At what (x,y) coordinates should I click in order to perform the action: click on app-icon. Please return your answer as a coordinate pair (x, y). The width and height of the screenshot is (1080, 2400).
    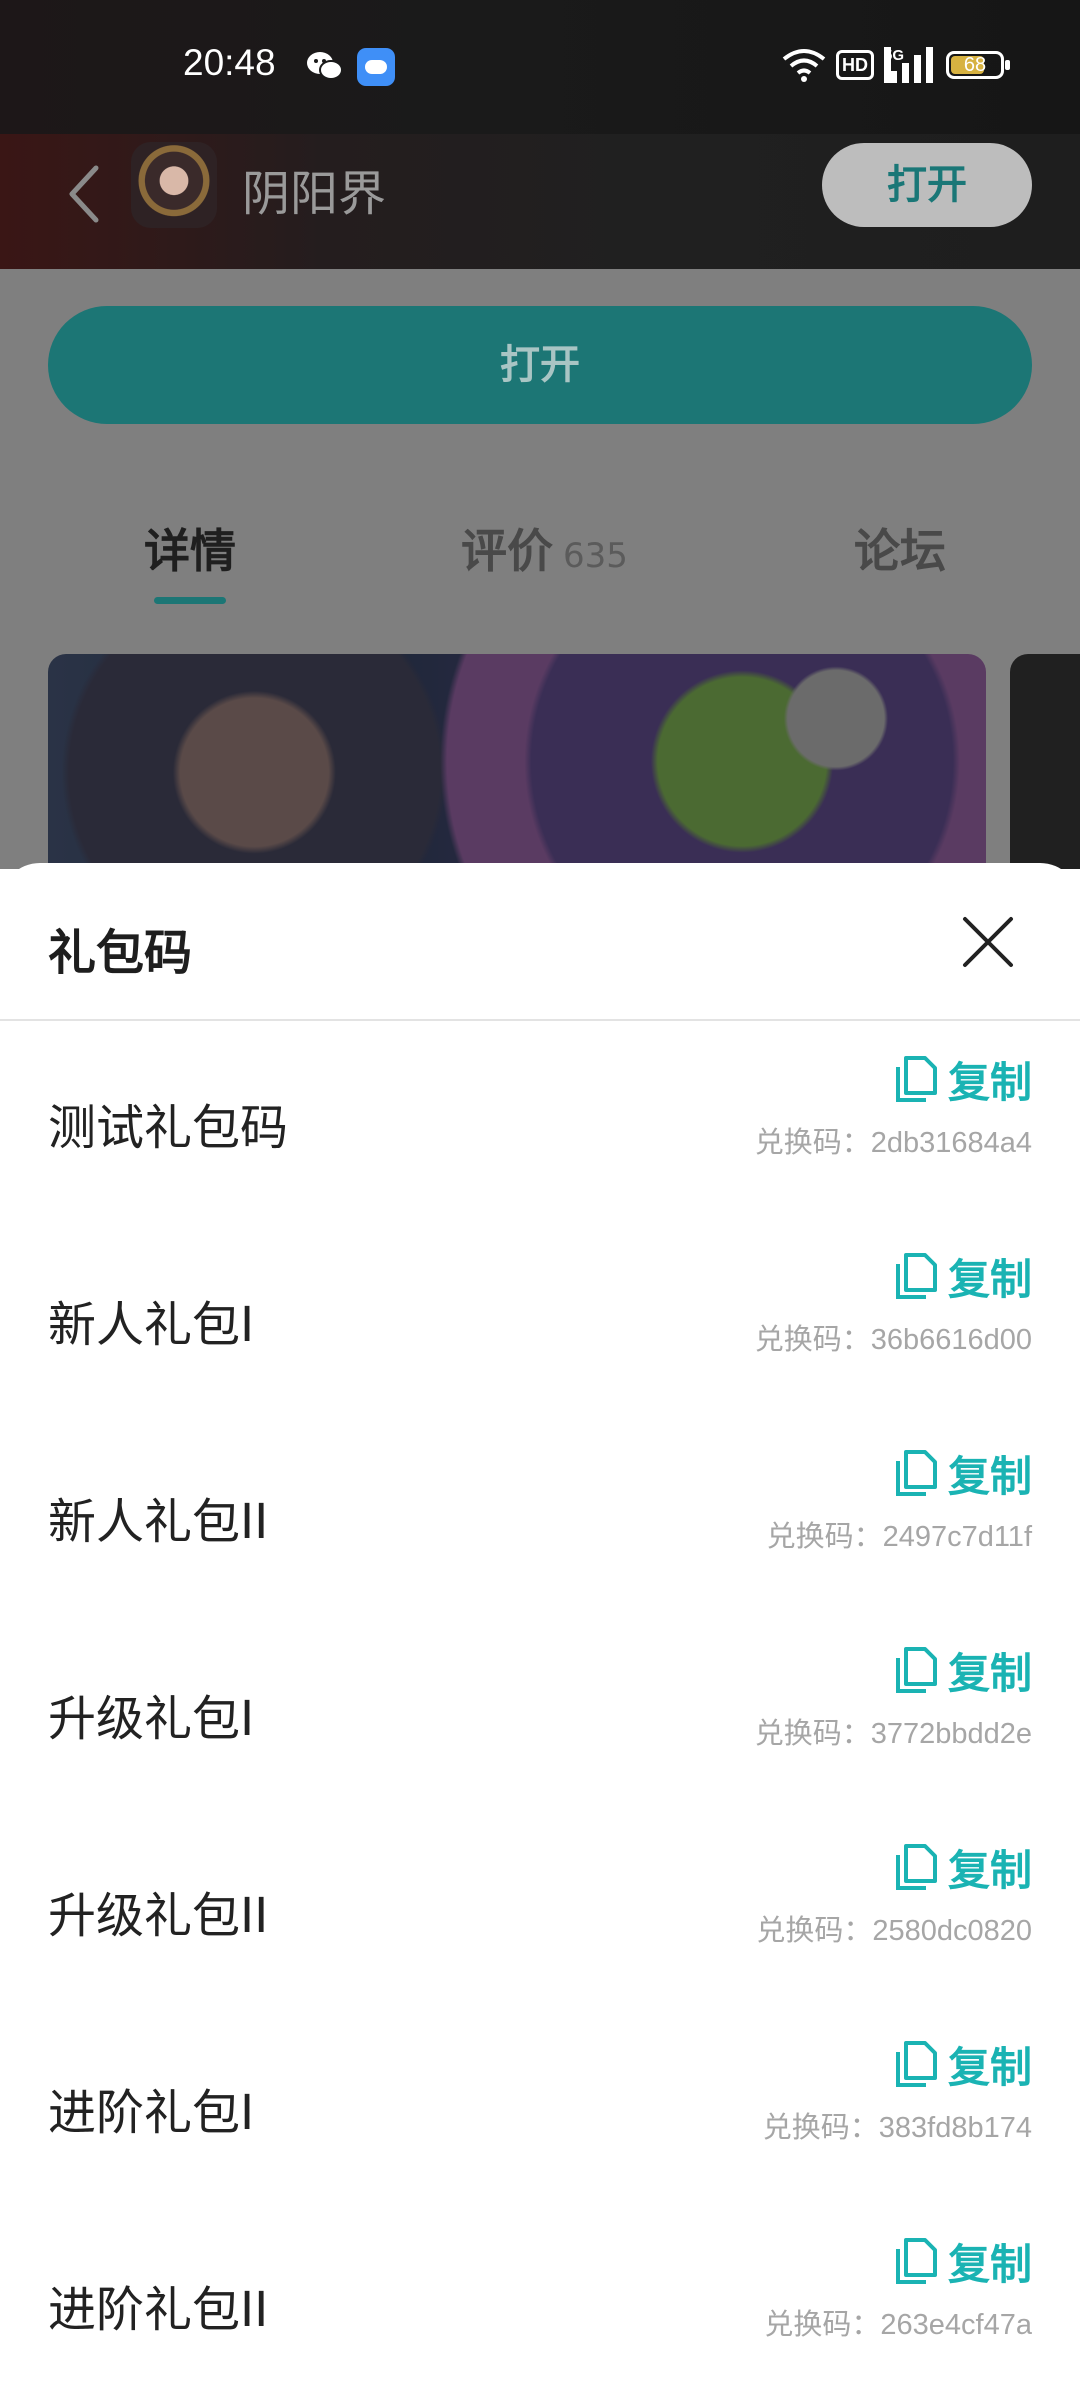
    Looking at the image, I should click on (174, 185).